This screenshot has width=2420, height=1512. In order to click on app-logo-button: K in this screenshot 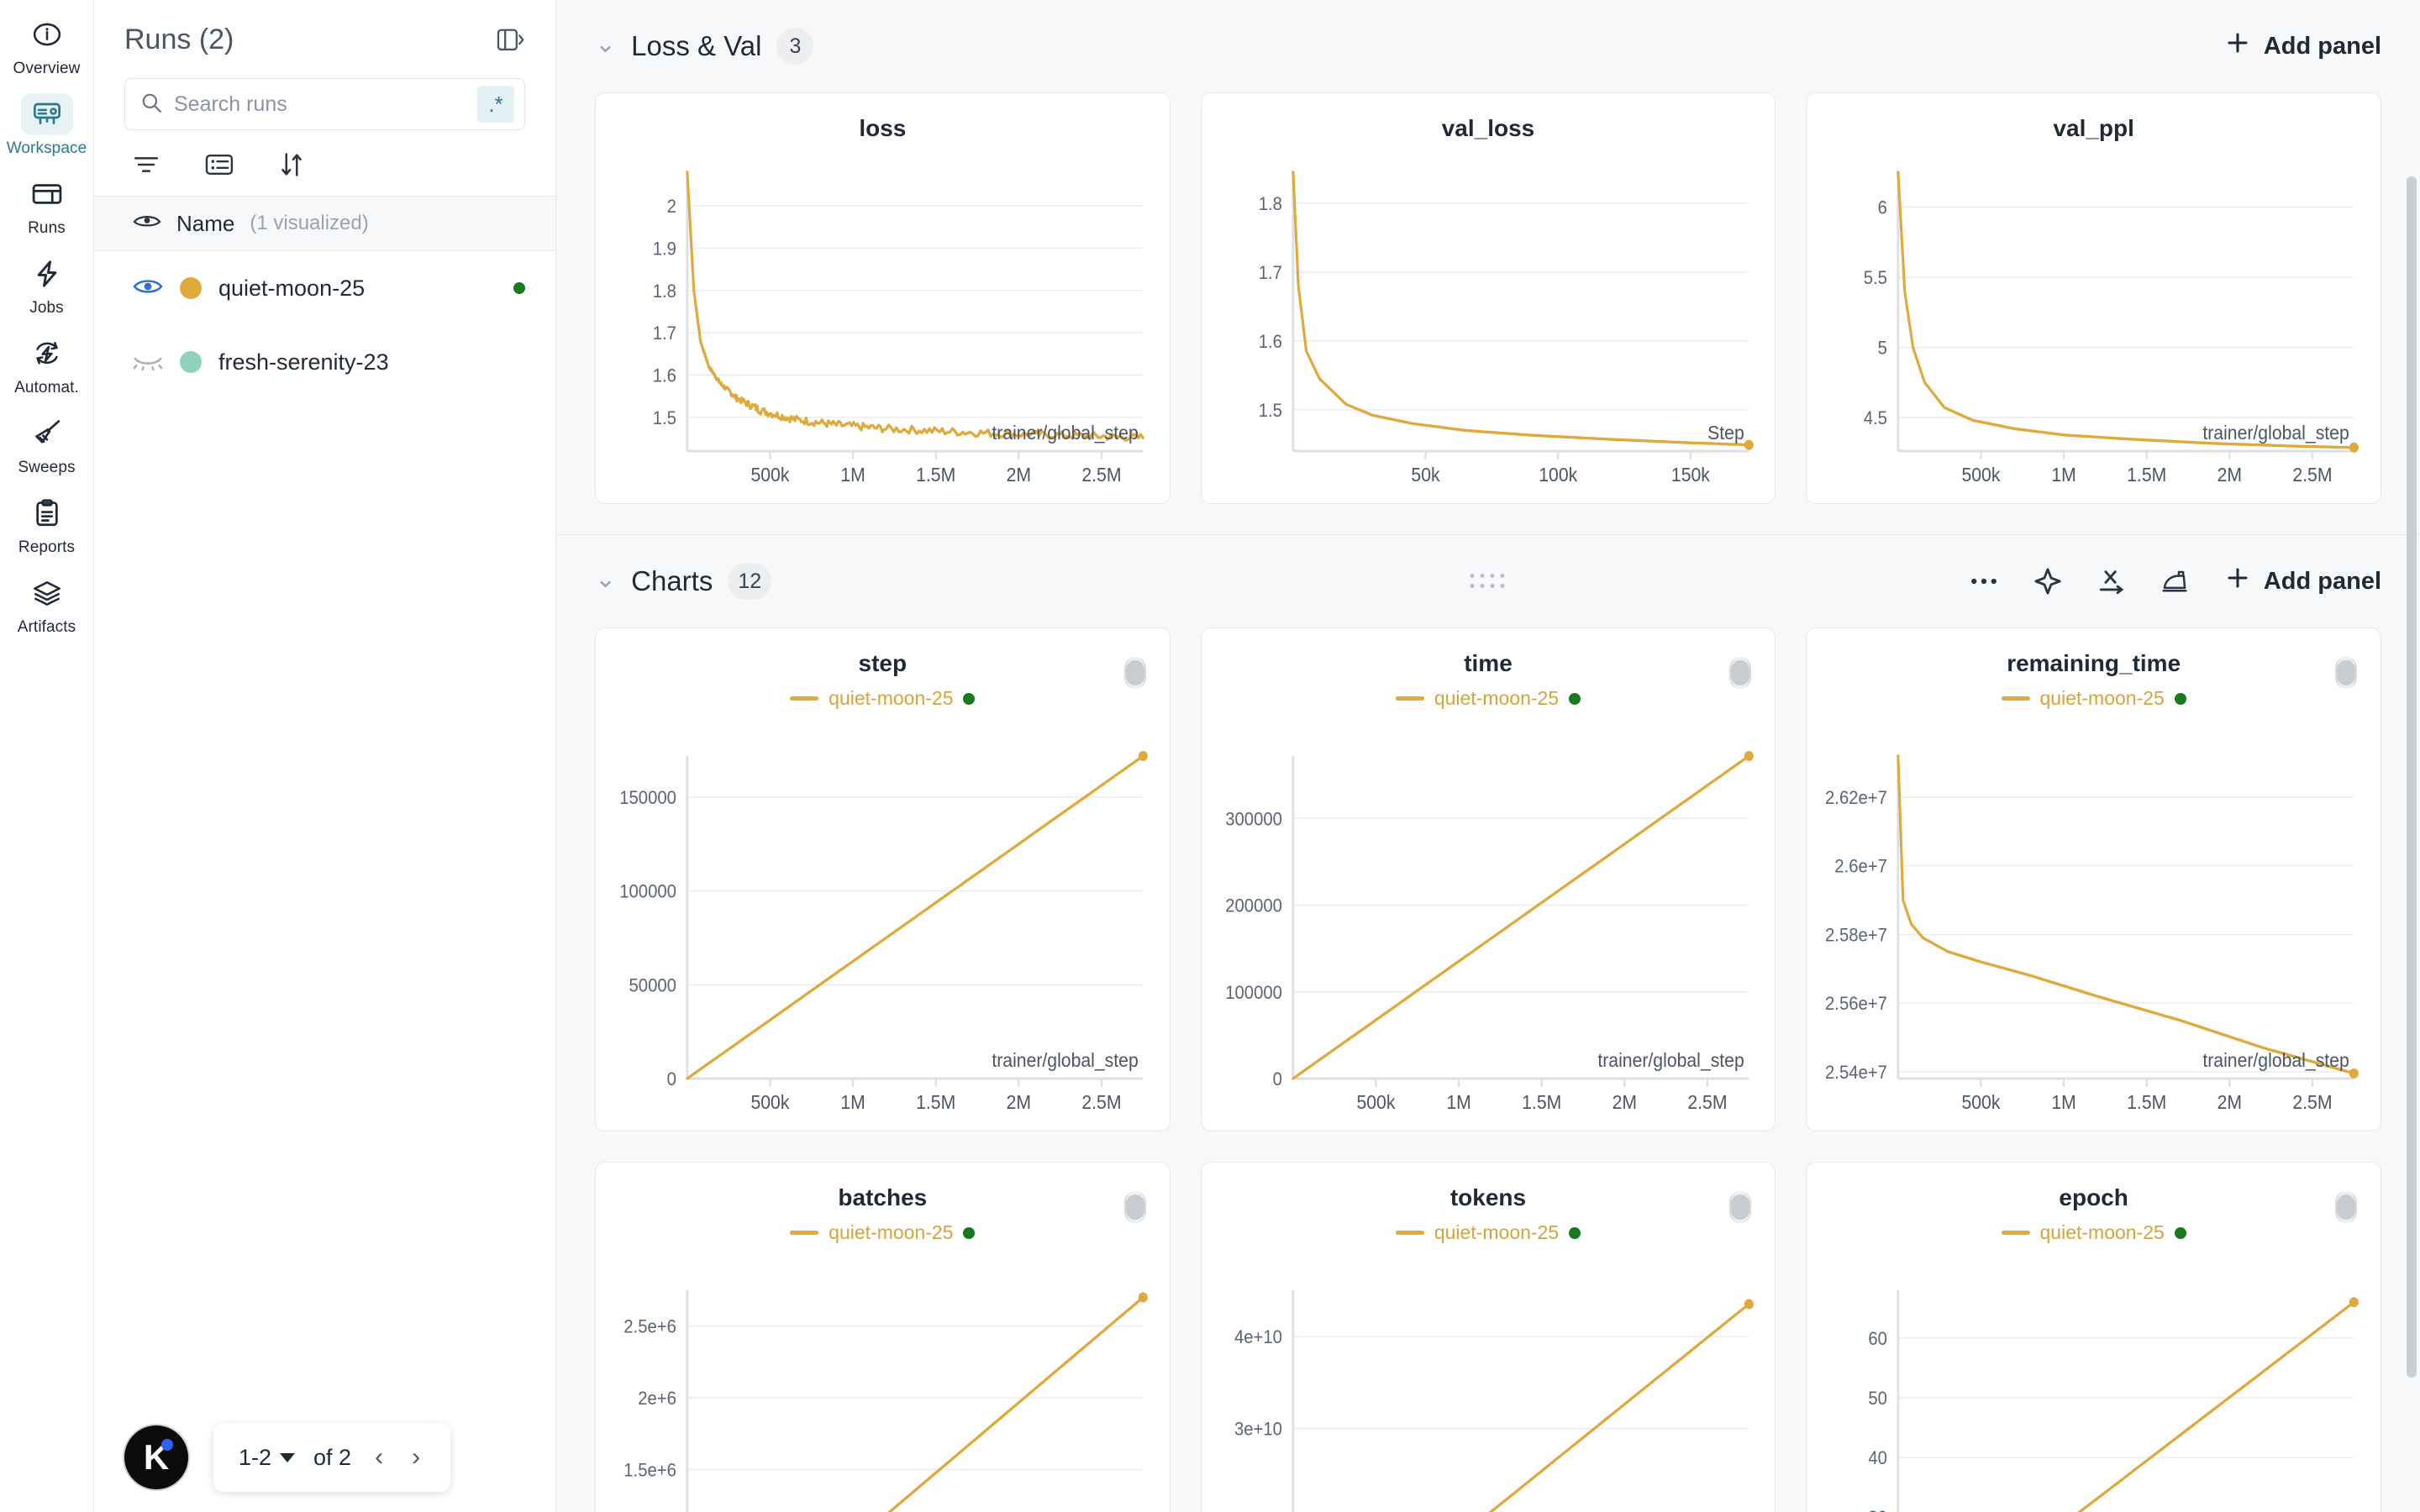, I will do `click(156, 1457)`.